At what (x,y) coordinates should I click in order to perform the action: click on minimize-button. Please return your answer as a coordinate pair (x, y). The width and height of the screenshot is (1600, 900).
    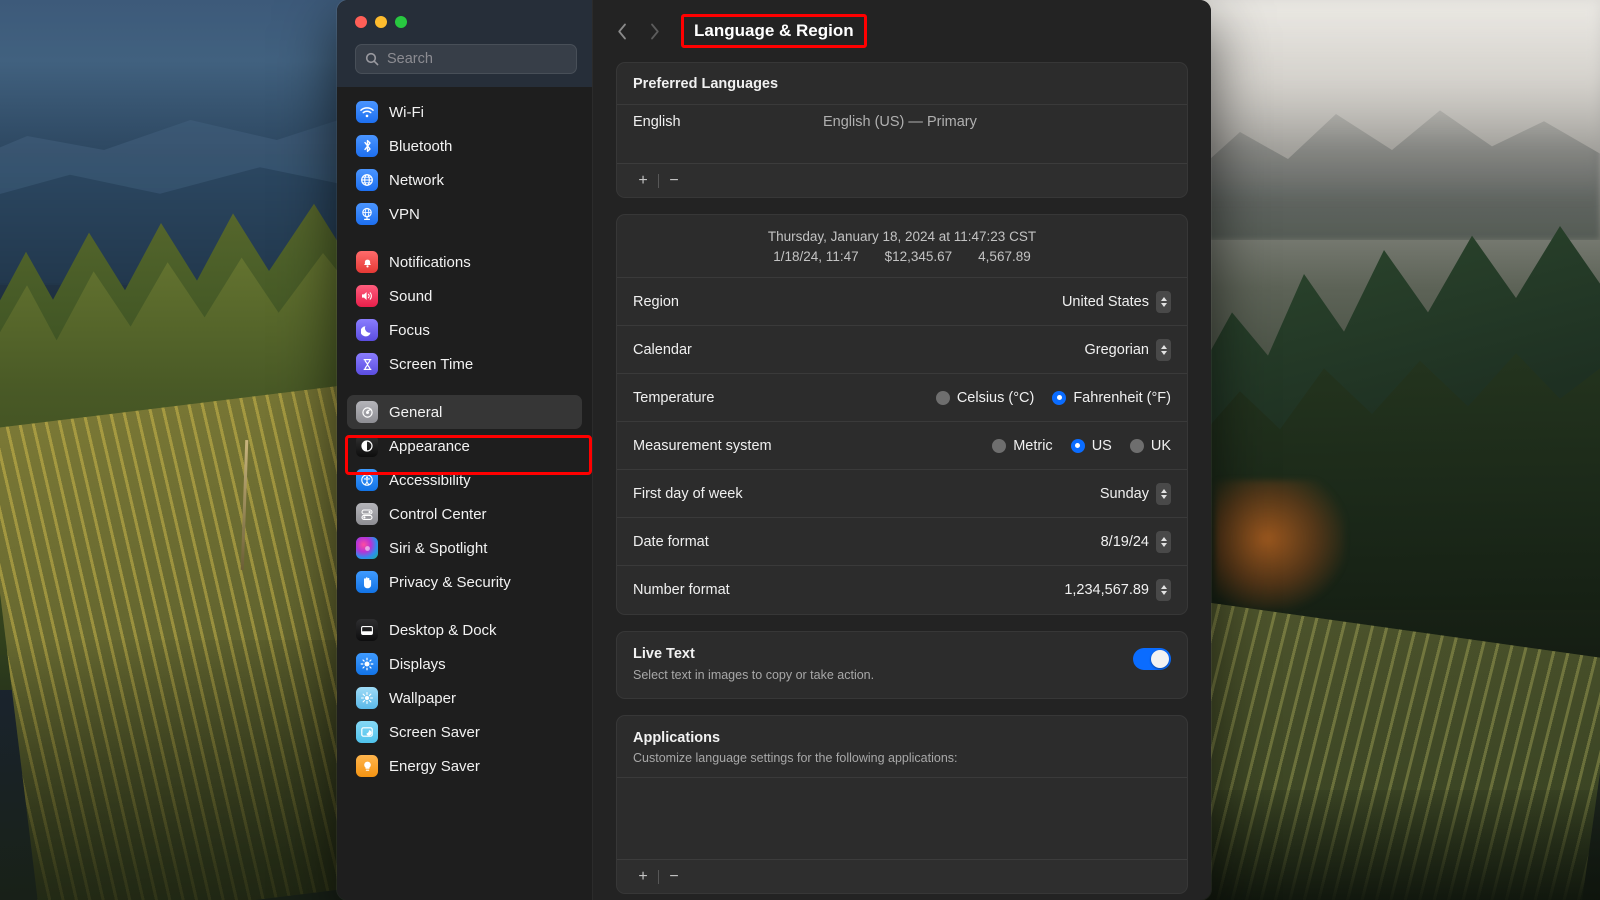
    Looking at the image, I should click on (381, 22).